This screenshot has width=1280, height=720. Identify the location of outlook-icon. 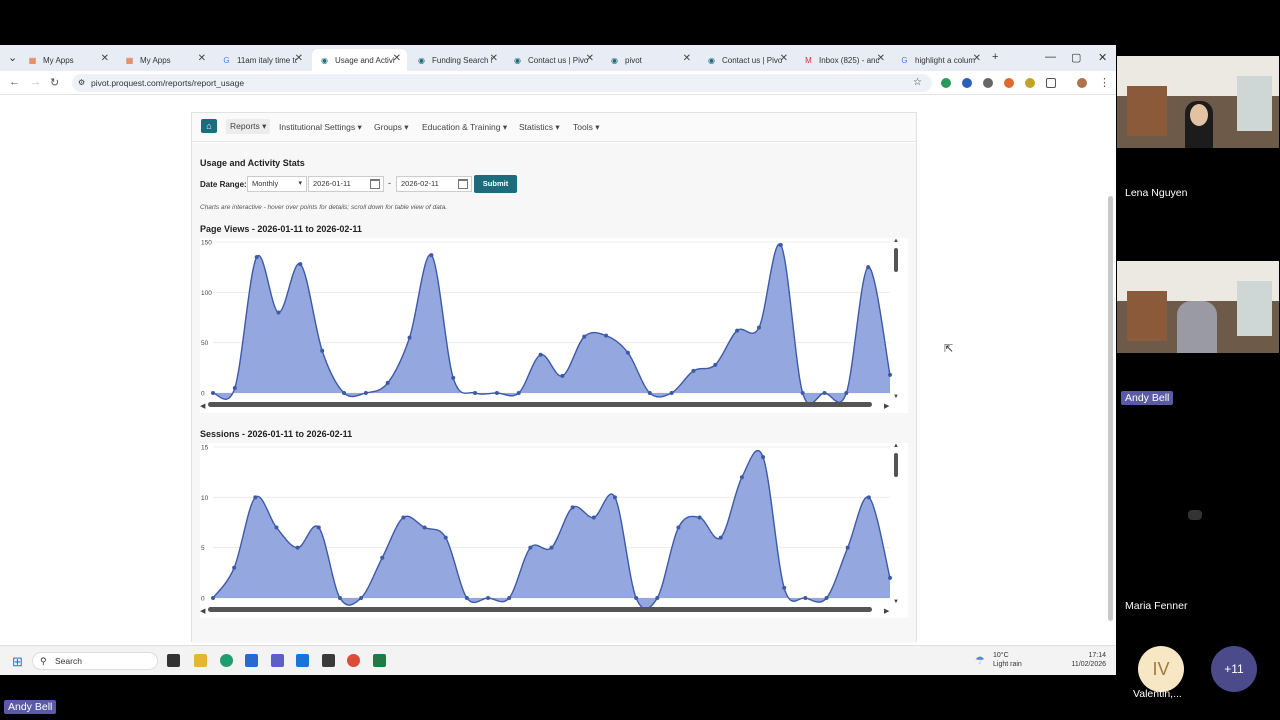
(302, 660).